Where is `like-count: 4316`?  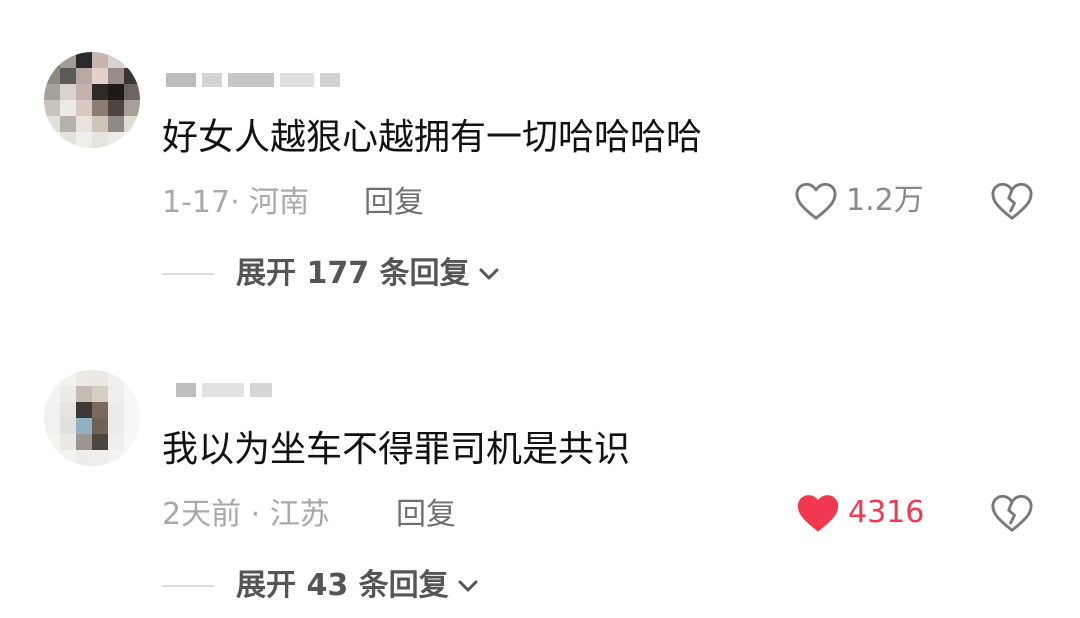
like-count: 4316 is located at coordinates (886, 512).